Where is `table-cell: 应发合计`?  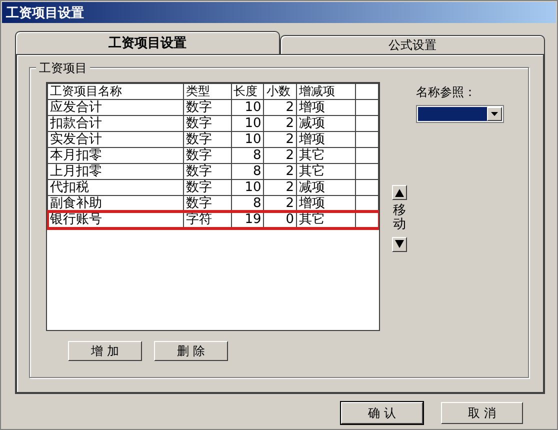 table-cell: 应发合计 is located at coordinates (116, 108).